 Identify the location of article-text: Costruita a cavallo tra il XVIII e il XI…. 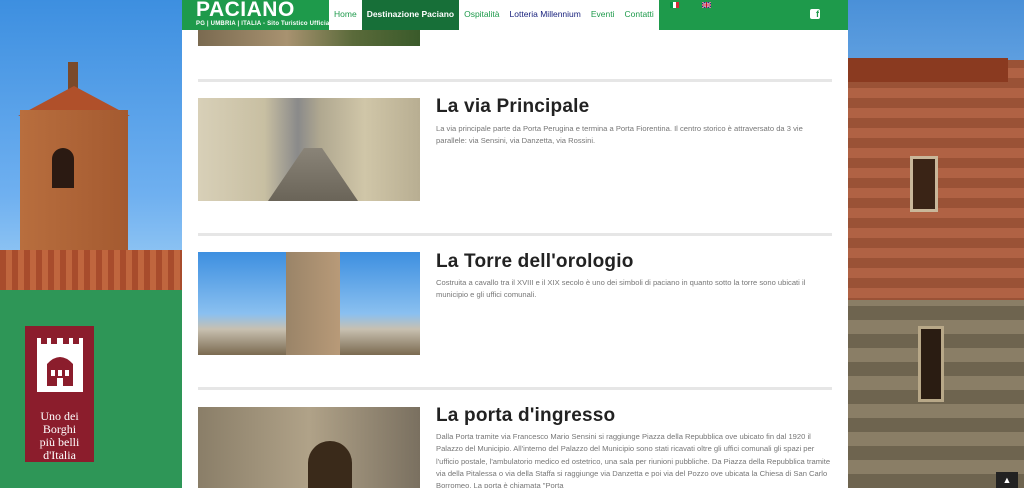
(621, 289).